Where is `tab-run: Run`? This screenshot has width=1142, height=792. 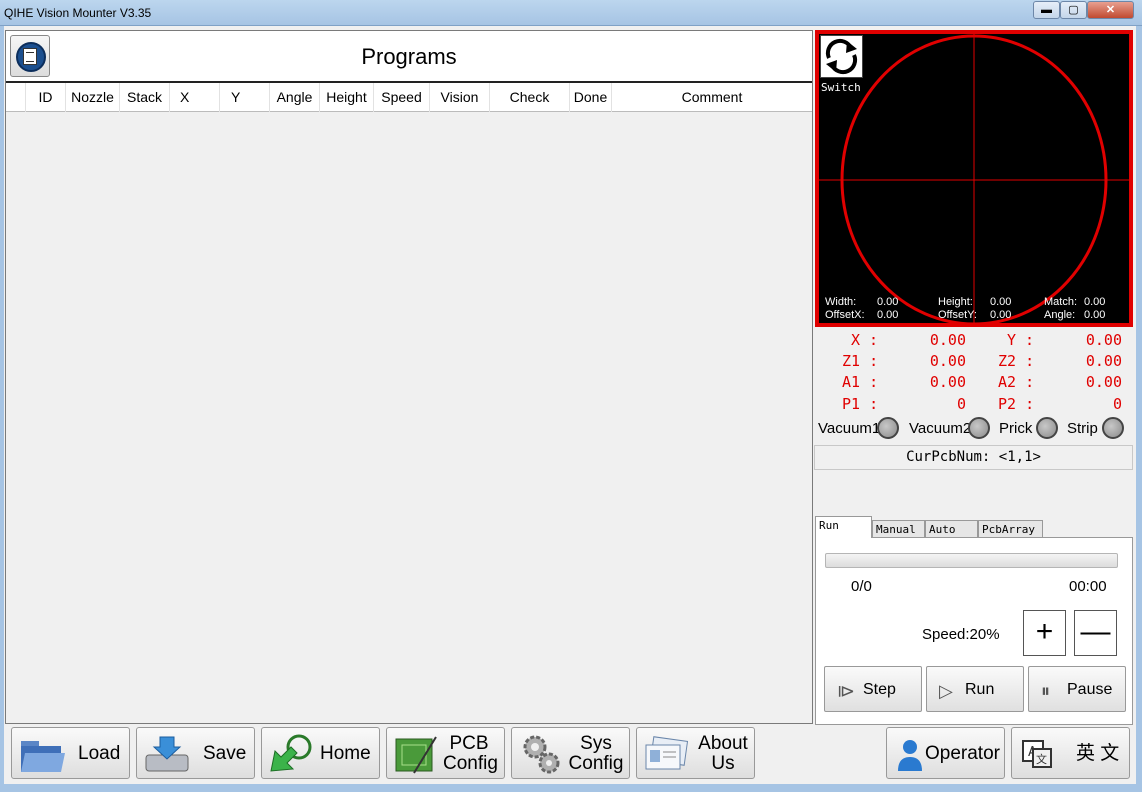 tab-run: Run is located at coordinates (843, 527).